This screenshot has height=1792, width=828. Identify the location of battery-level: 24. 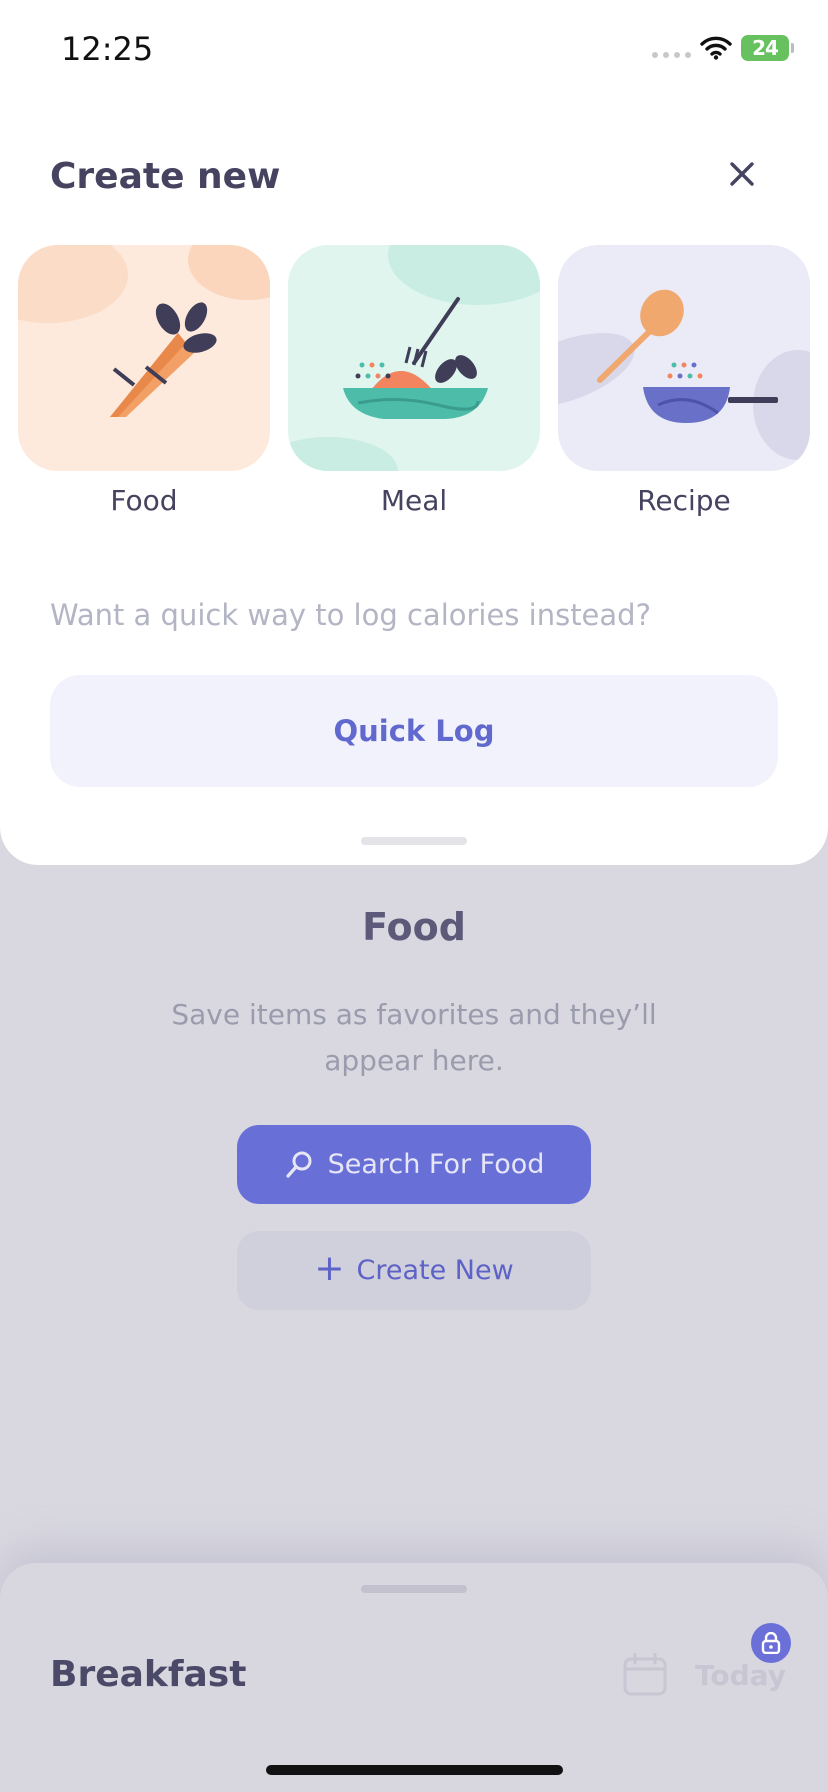
(765, 48).